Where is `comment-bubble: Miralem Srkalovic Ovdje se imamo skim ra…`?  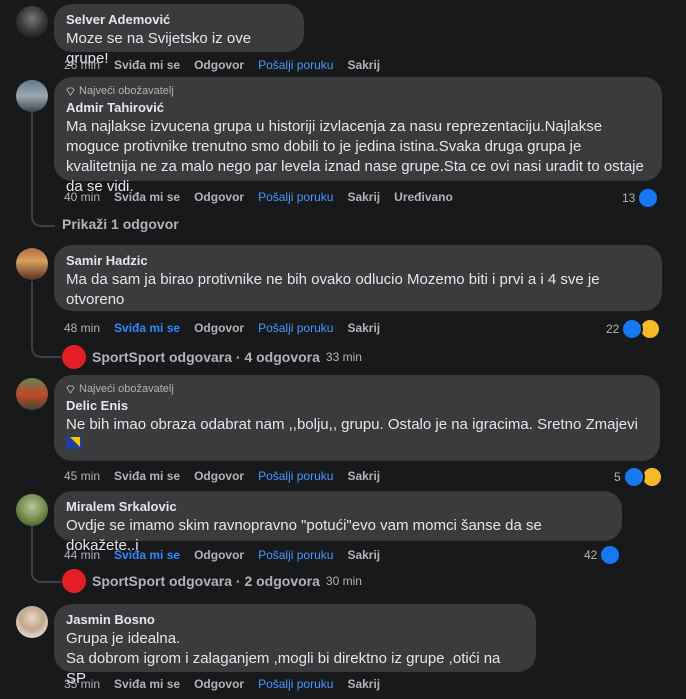 comment-bubble: Miralem Srkalovic Ovdje se imamo skim ra… is located at coordinates (338, 522).